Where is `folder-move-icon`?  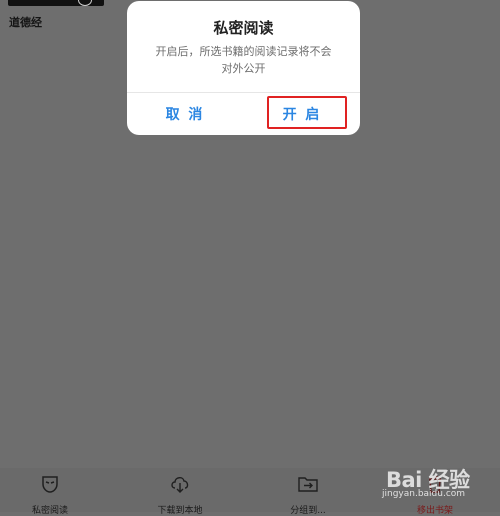 folder-move-icon is located at coordinates (308, 484).